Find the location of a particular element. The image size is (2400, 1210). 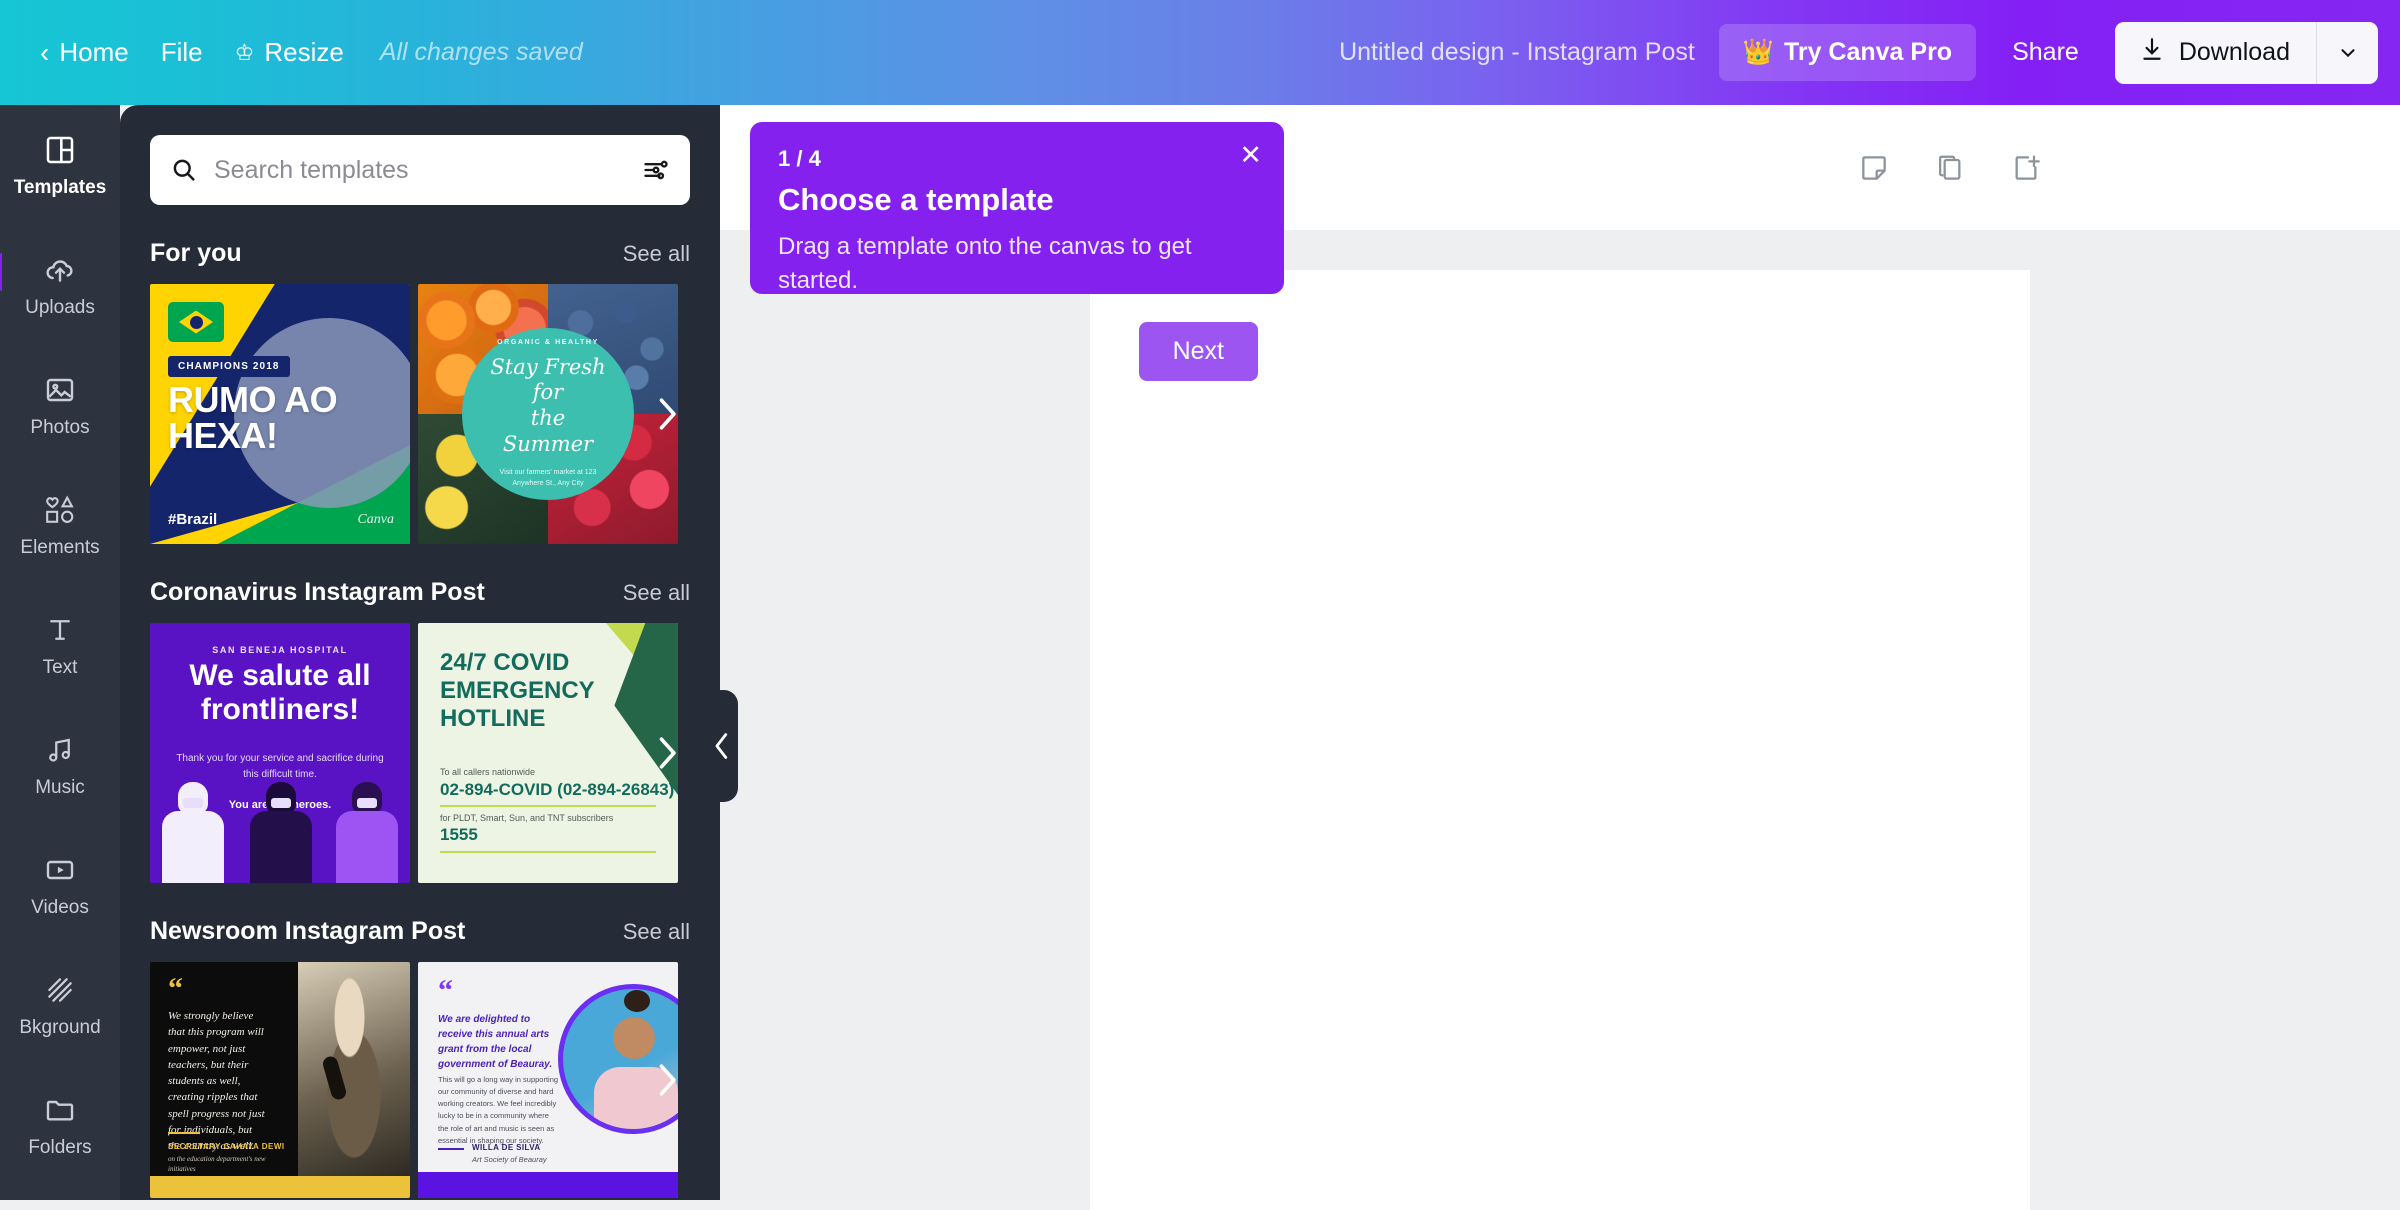

section-header-for-you: For you See all is located at coordinates (420, 244).